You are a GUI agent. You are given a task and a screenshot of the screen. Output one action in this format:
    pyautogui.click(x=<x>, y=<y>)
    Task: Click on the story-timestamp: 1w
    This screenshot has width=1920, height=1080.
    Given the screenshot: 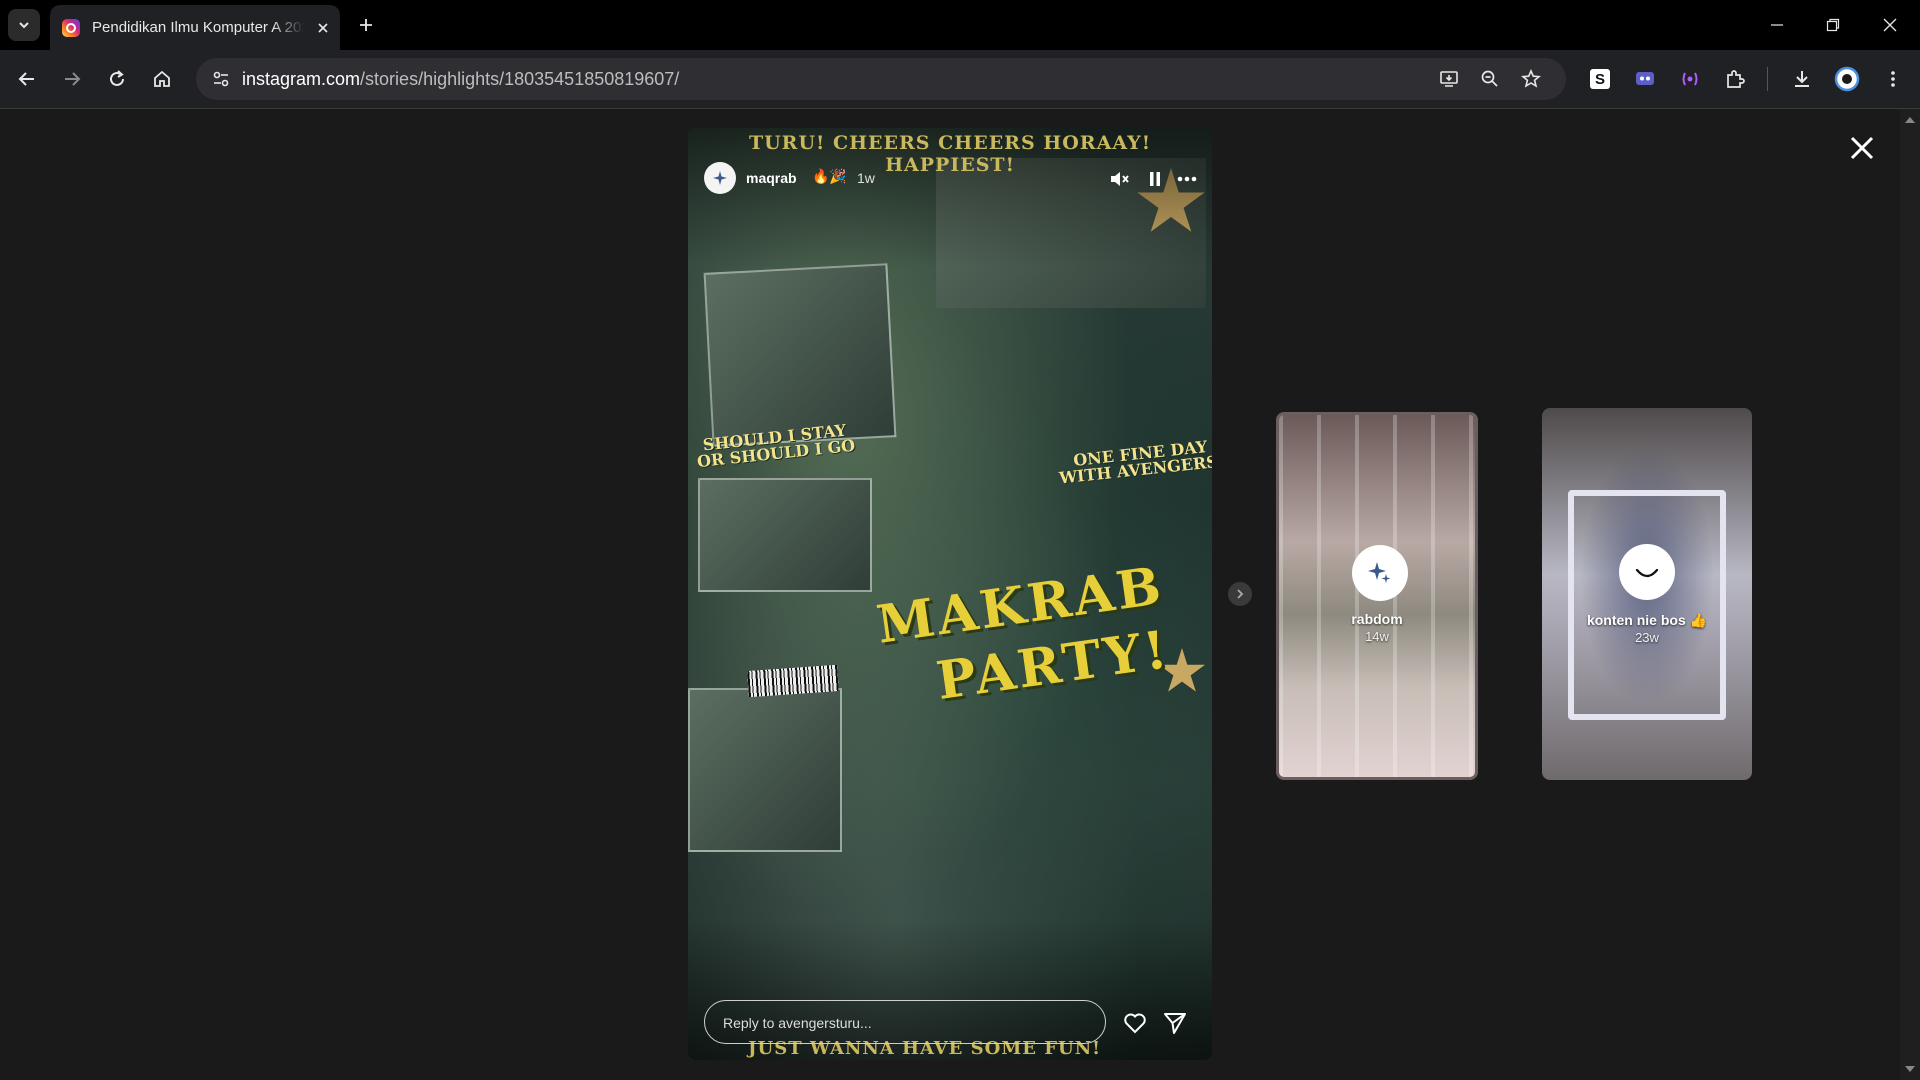 What is the action you would take?
    pyautogui.click(x=866, y=178)
    